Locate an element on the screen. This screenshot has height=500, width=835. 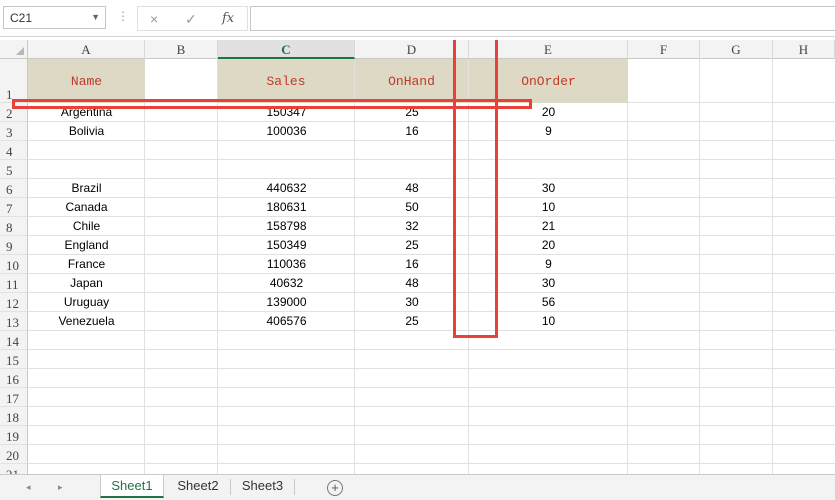
header-name-label: Name is located at coordinates (86, 81).